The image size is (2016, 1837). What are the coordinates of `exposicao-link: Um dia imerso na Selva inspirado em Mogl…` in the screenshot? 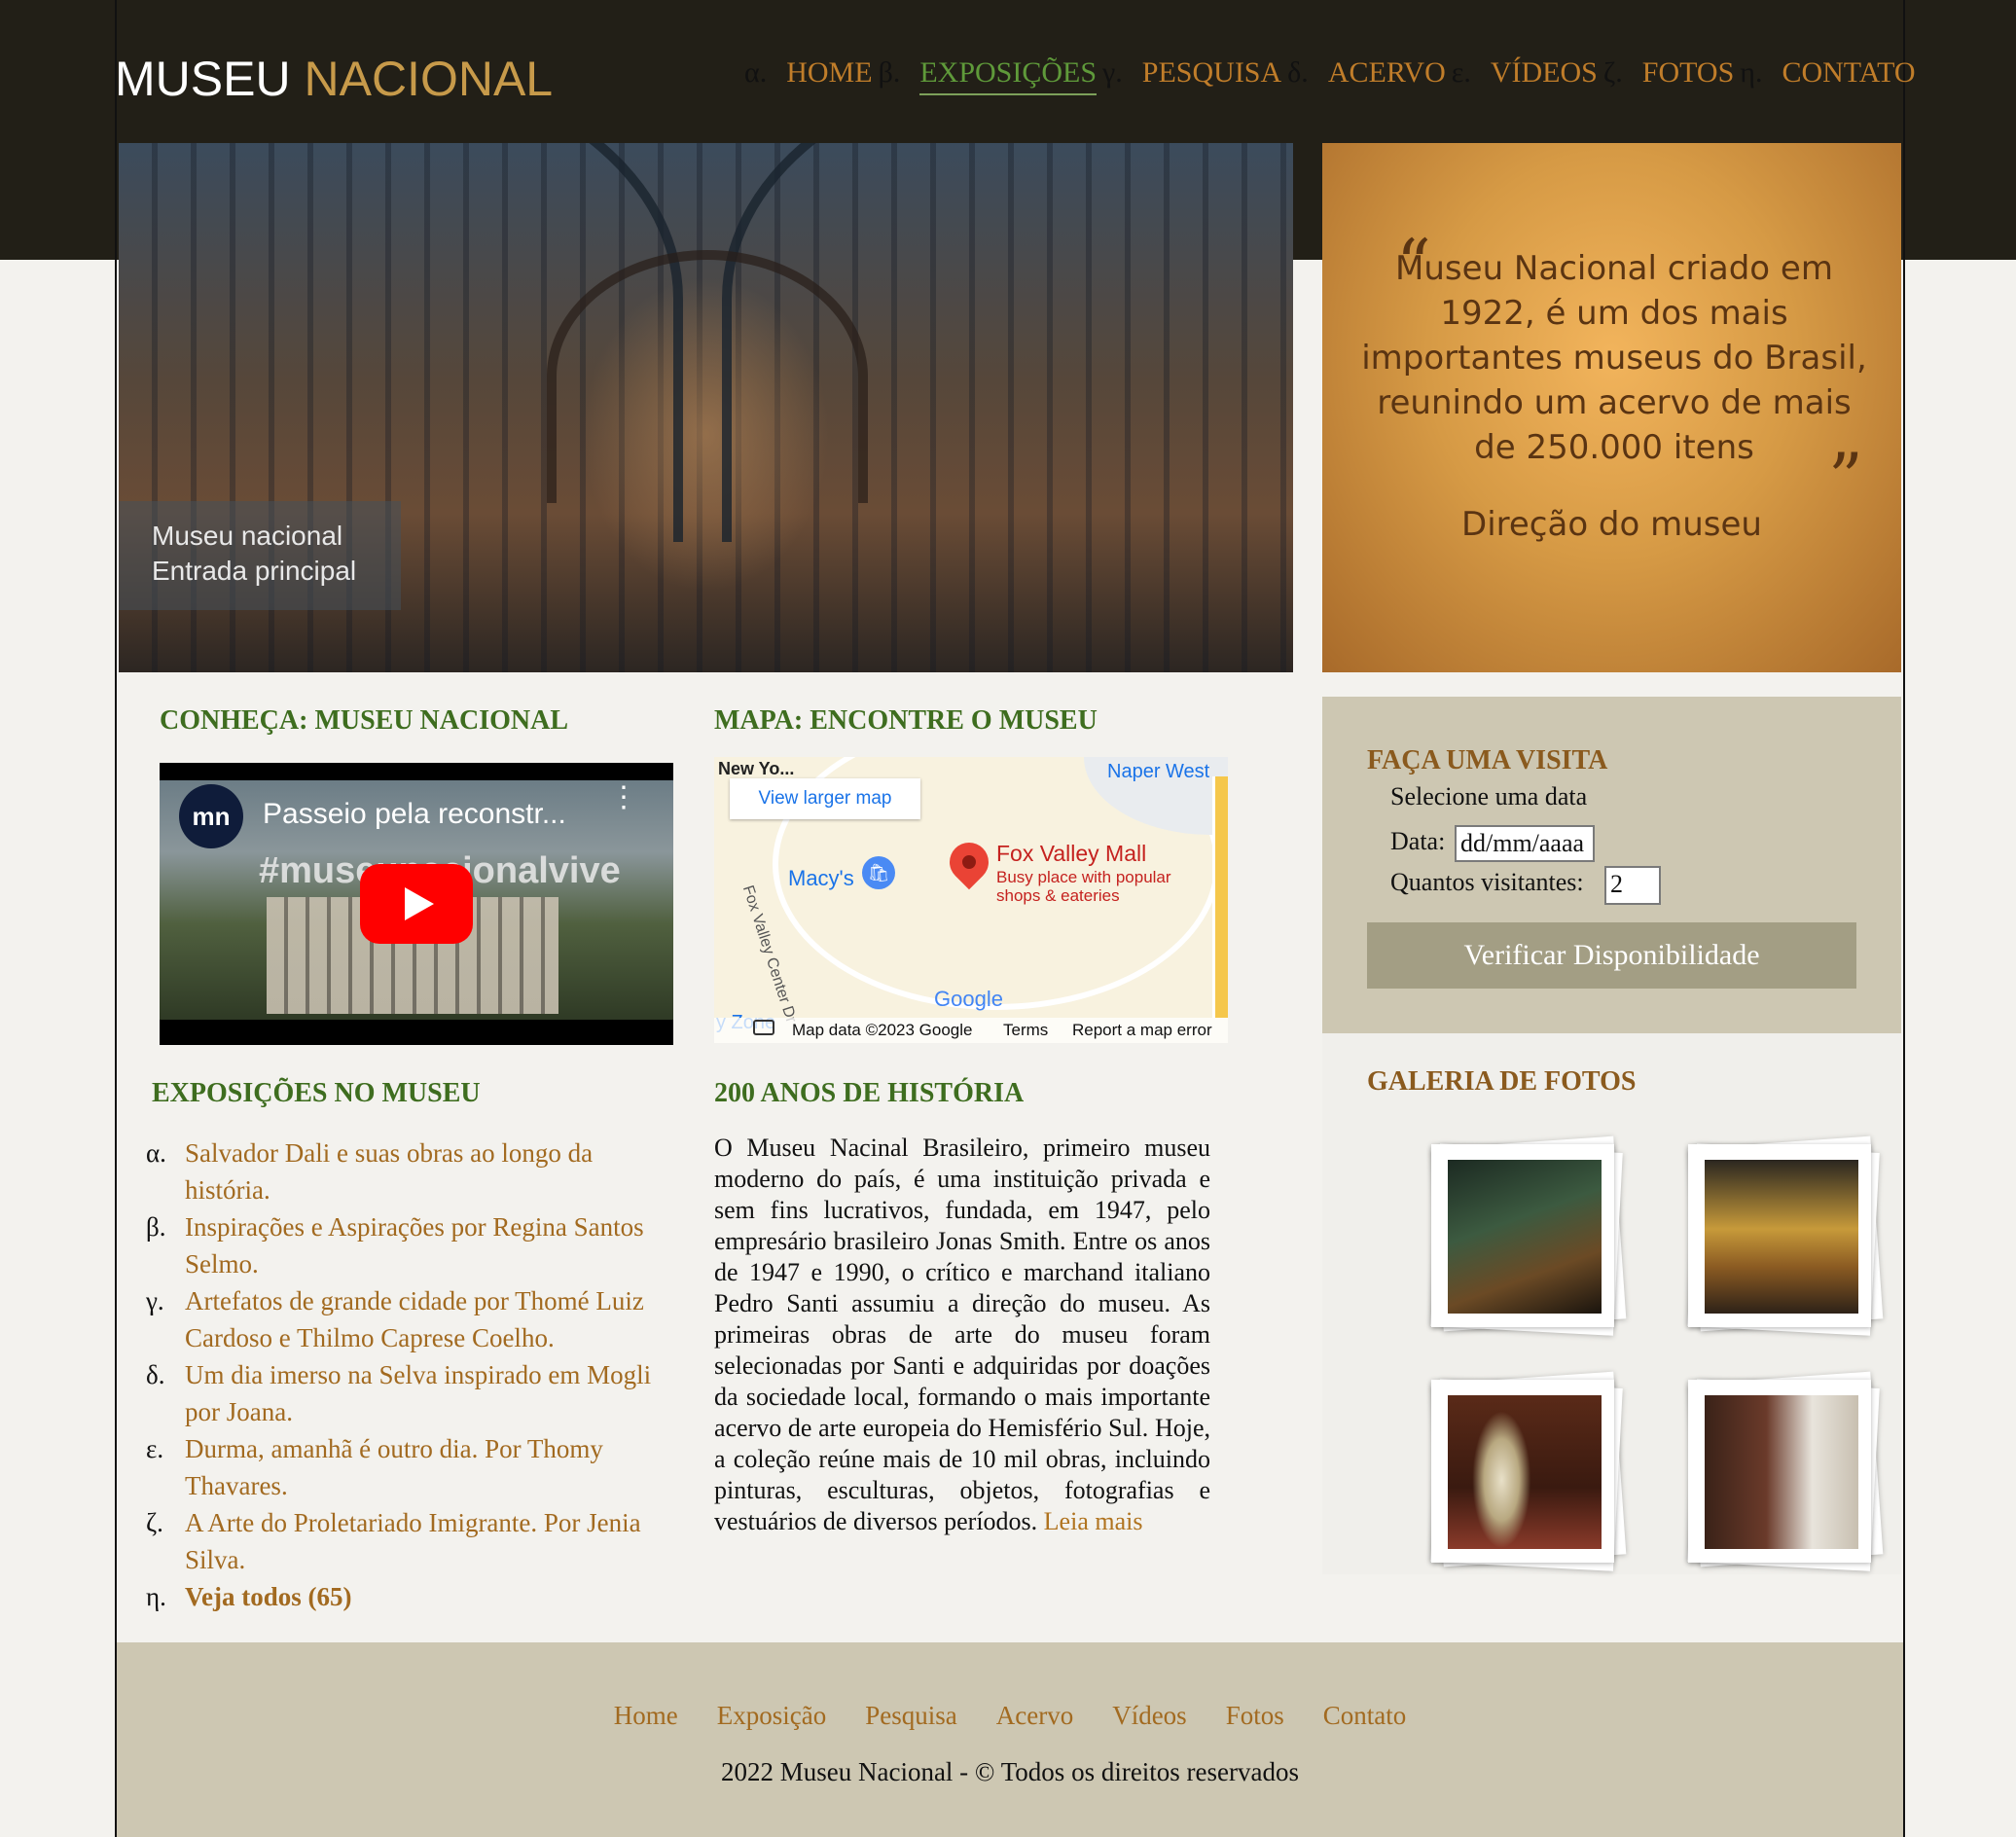 It's located at (418, 1393).